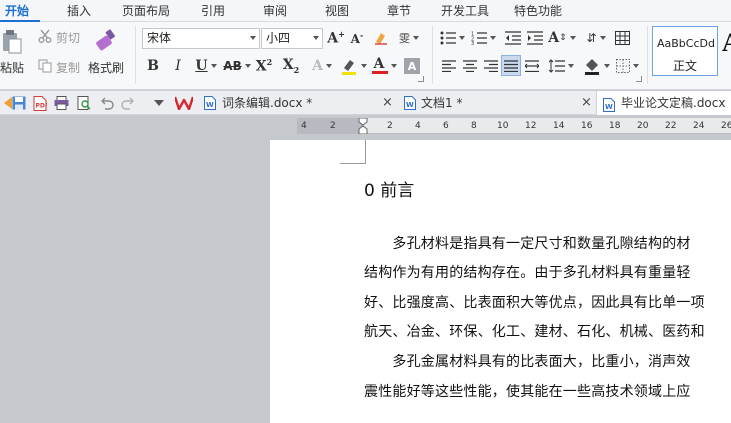 This screenshot has height=423, width=731. What do you see at coordinates (353, 66) in the screenshot?
I see `highlight-color-icon` at bounding box center [353, 66].